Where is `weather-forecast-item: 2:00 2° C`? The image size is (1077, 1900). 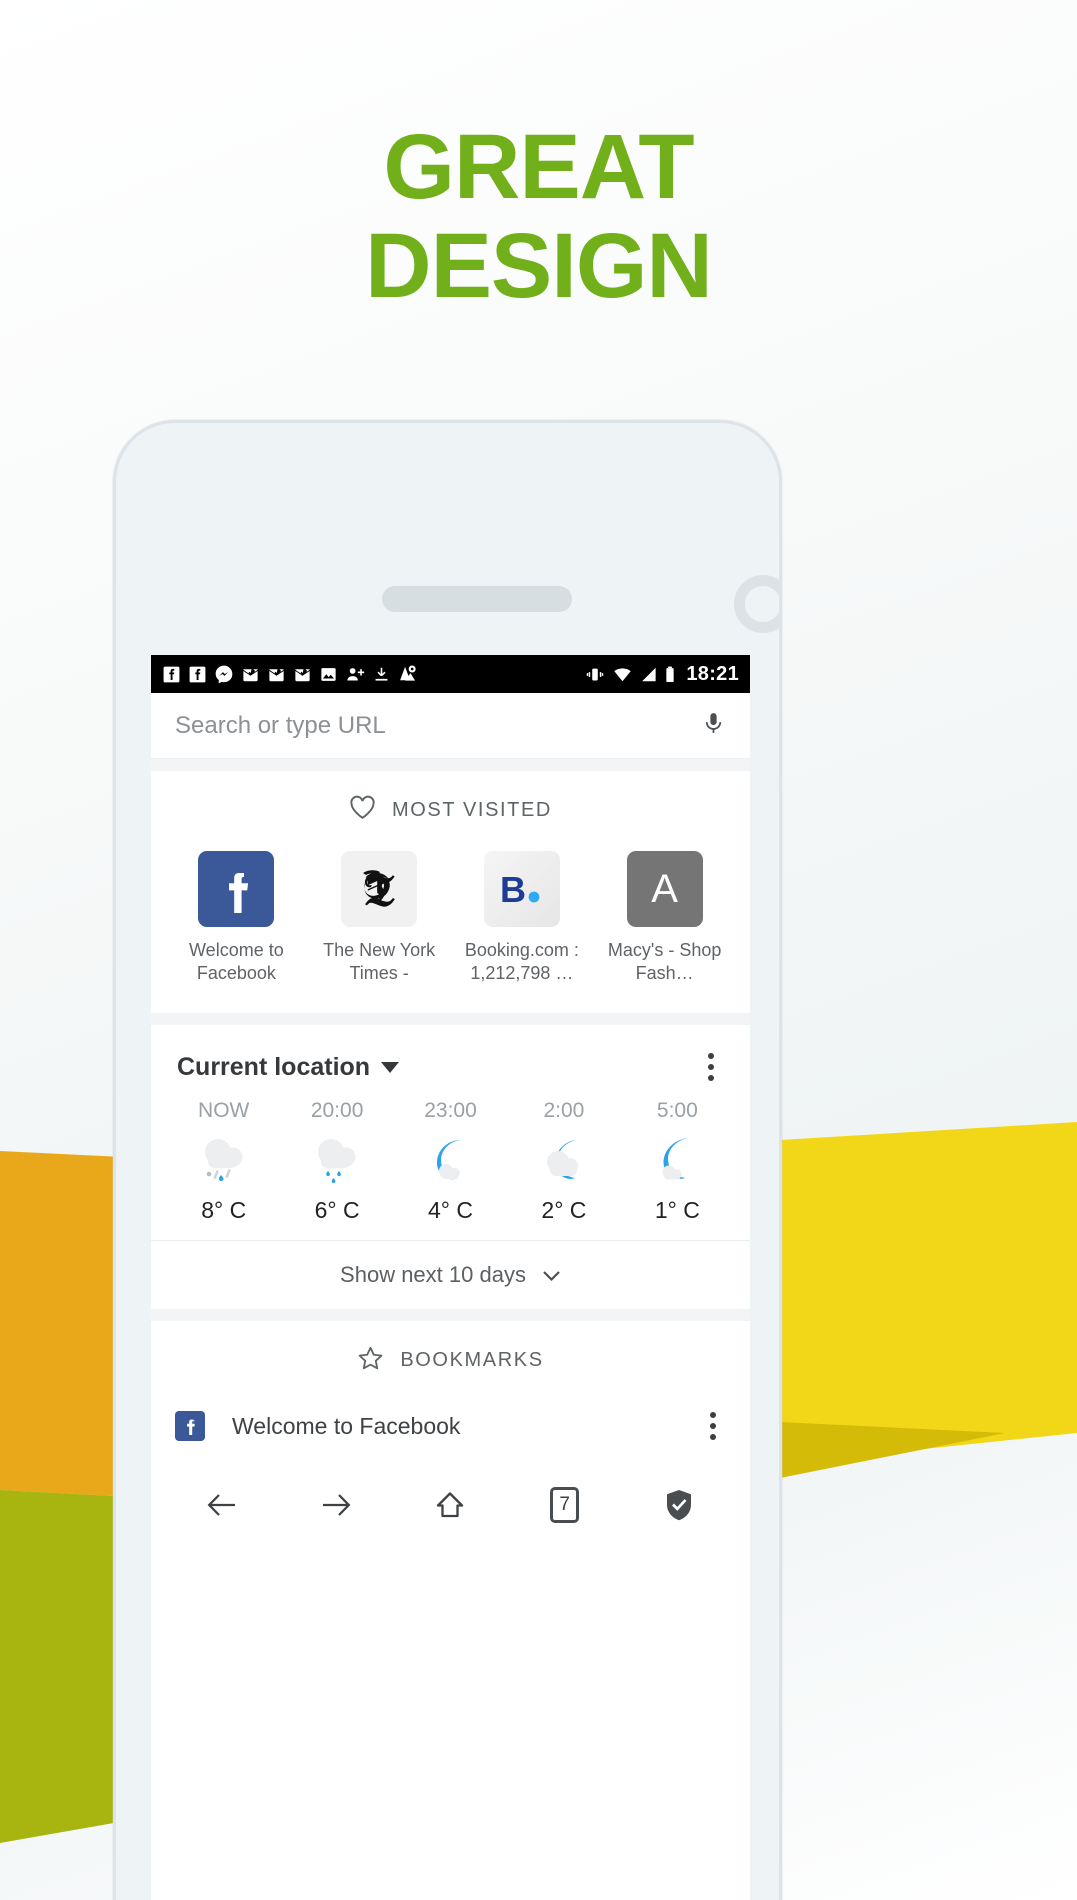
weather-forecast-item: 2:00 2° C is located at coordinates (563, 1161).